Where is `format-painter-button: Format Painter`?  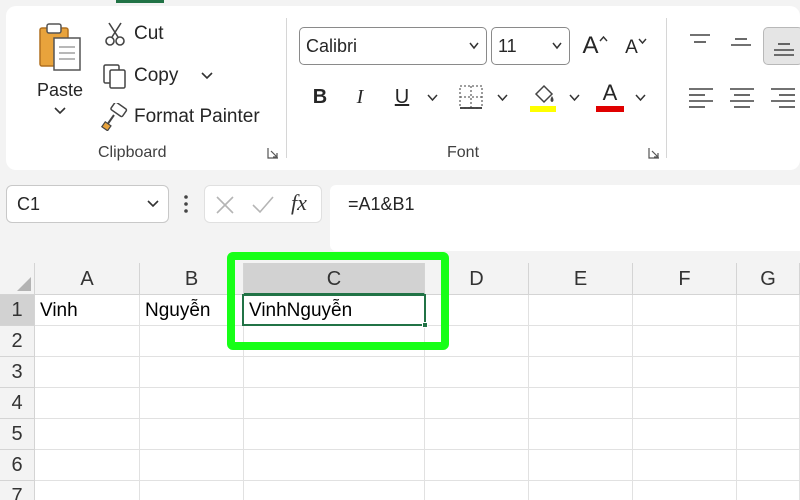
format-painter-button: Format Painter is located at coordinates (180, 117).